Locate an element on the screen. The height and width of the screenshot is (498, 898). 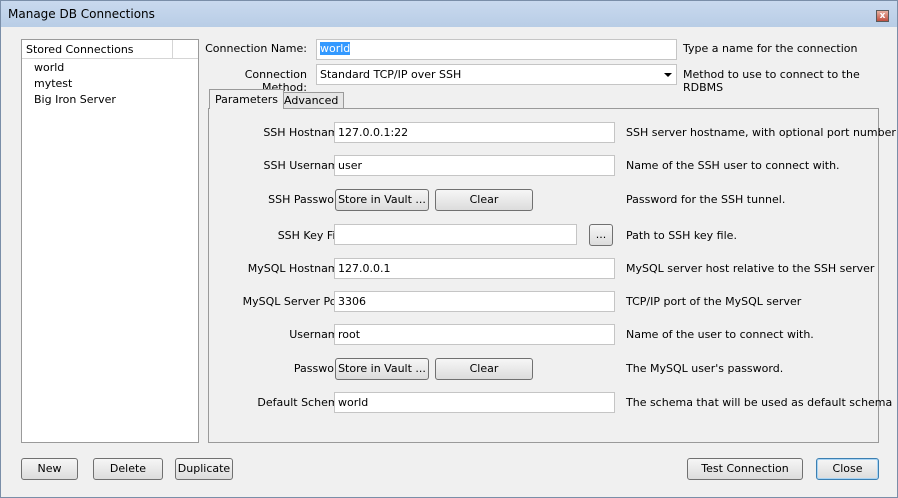
mysql-port-input: 3306 is located at coordinates (474, 301).